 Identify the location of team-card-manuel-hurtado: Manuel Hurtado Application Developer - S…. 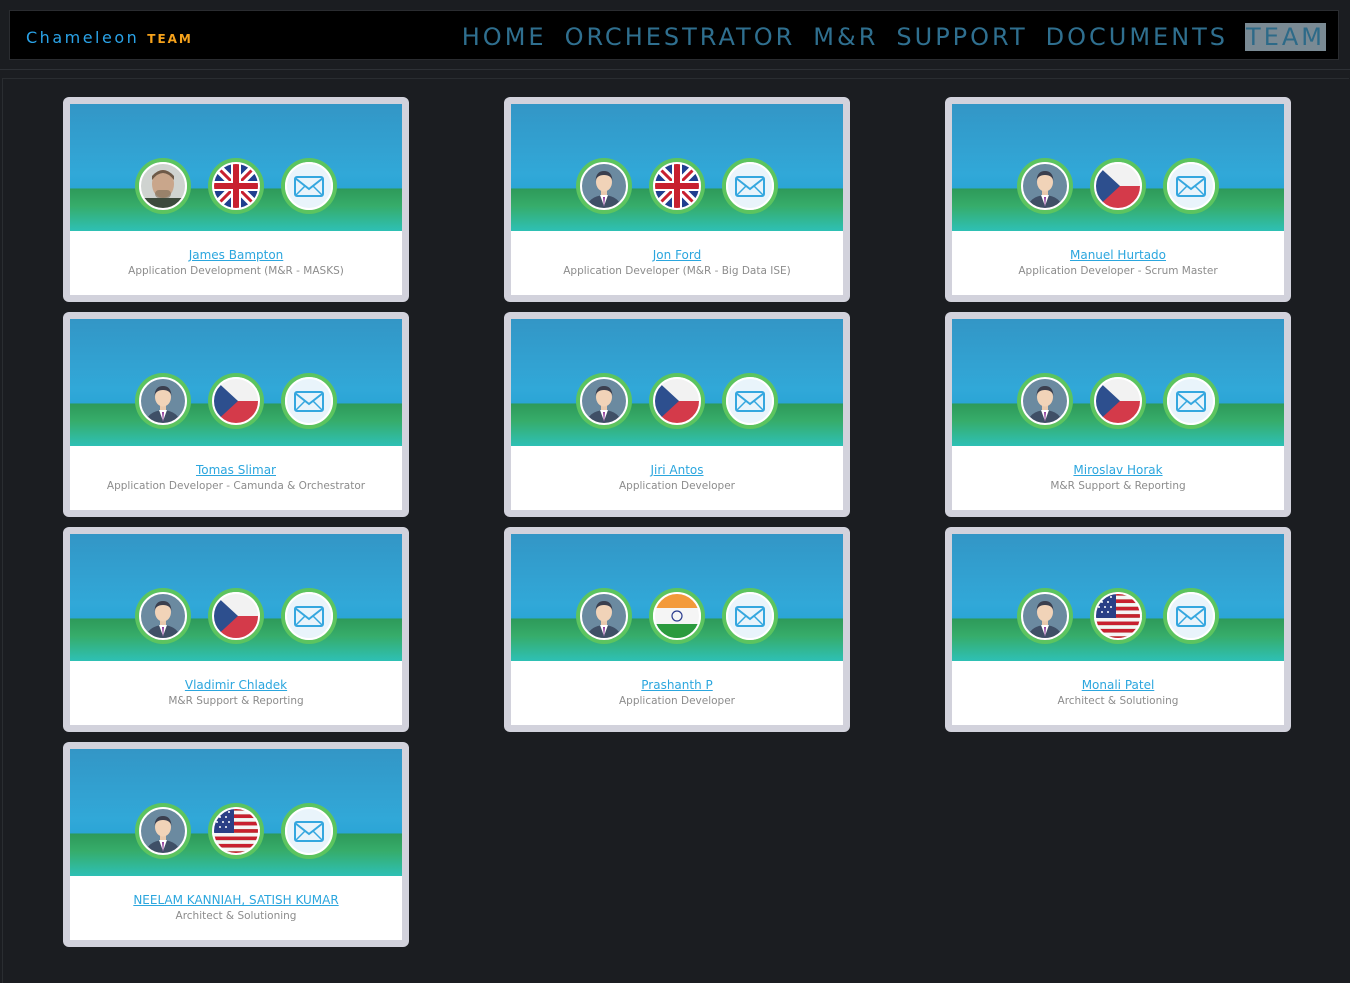
(1118, 199).